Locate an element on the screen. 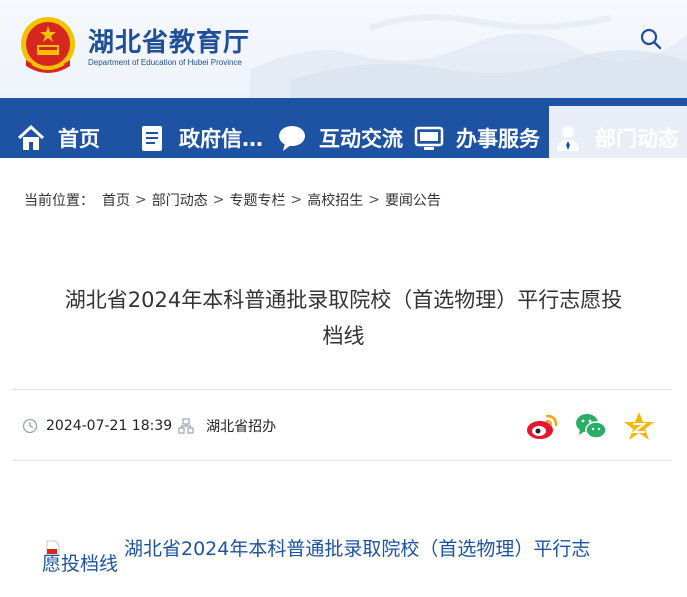 The image size is (687, 597). clock-icon is located at coordinates (30, 426).